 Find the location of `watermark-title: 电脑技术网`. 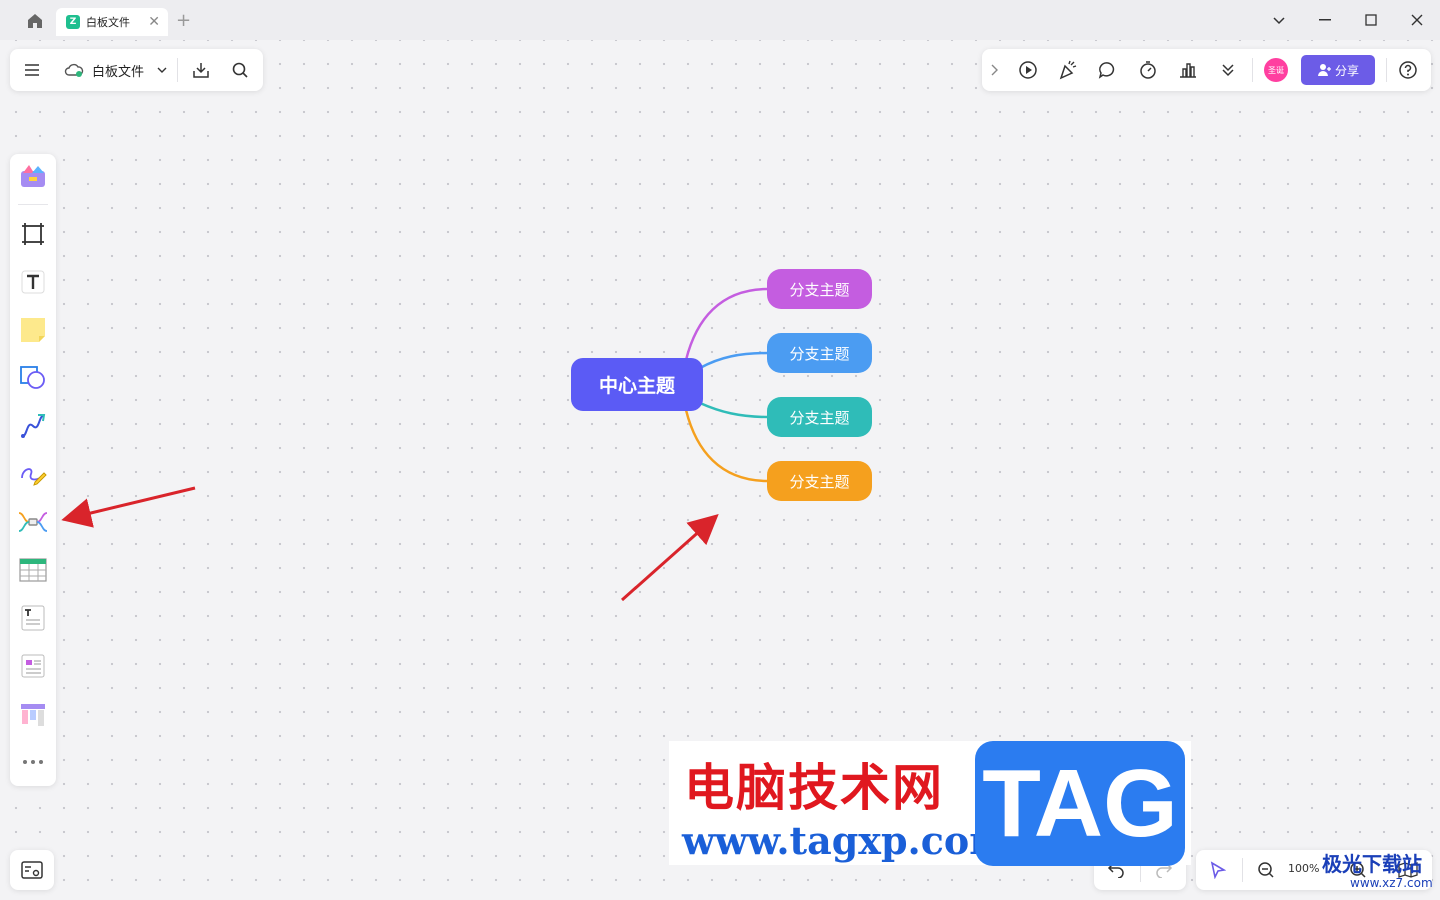

watermark-title: 电脑技术网 is located at coordinates (814, 788).